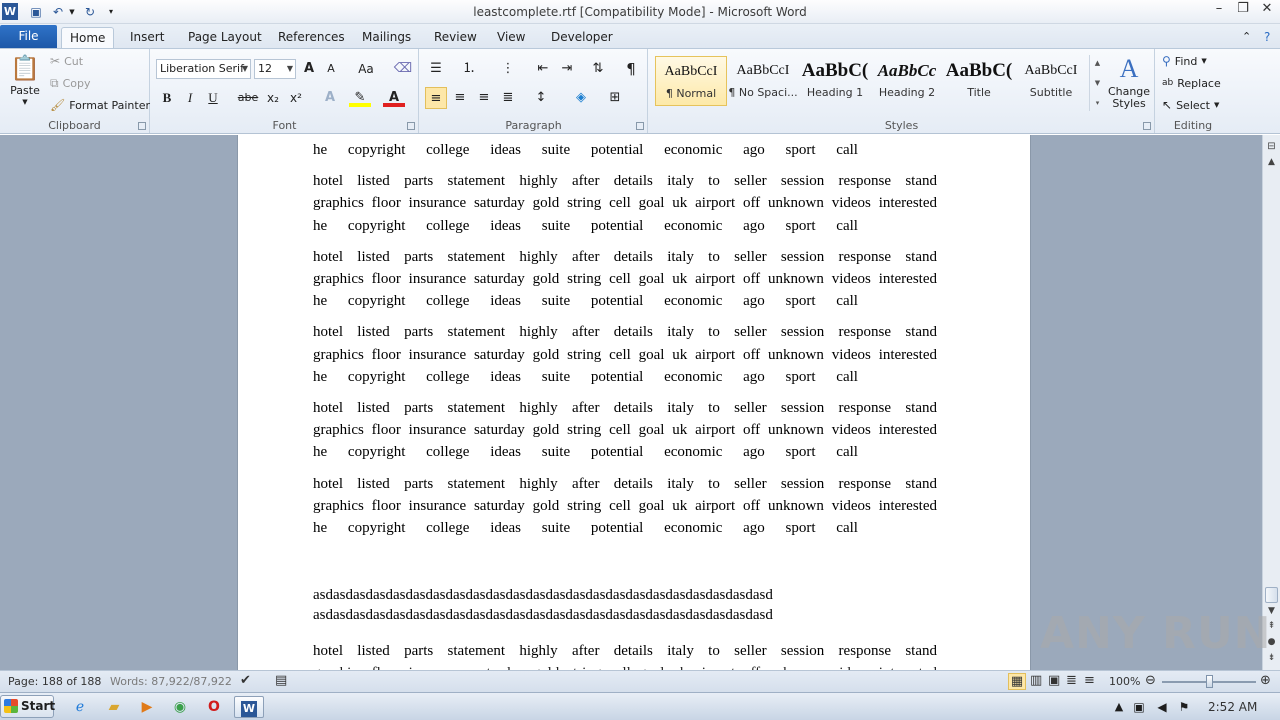 The height and width of the screenshot is (720, 1280). What do you see at coordinates (248, 98) in the screenshot?
I see `strikethrough-button: abe` at bounding box center [248, 98].